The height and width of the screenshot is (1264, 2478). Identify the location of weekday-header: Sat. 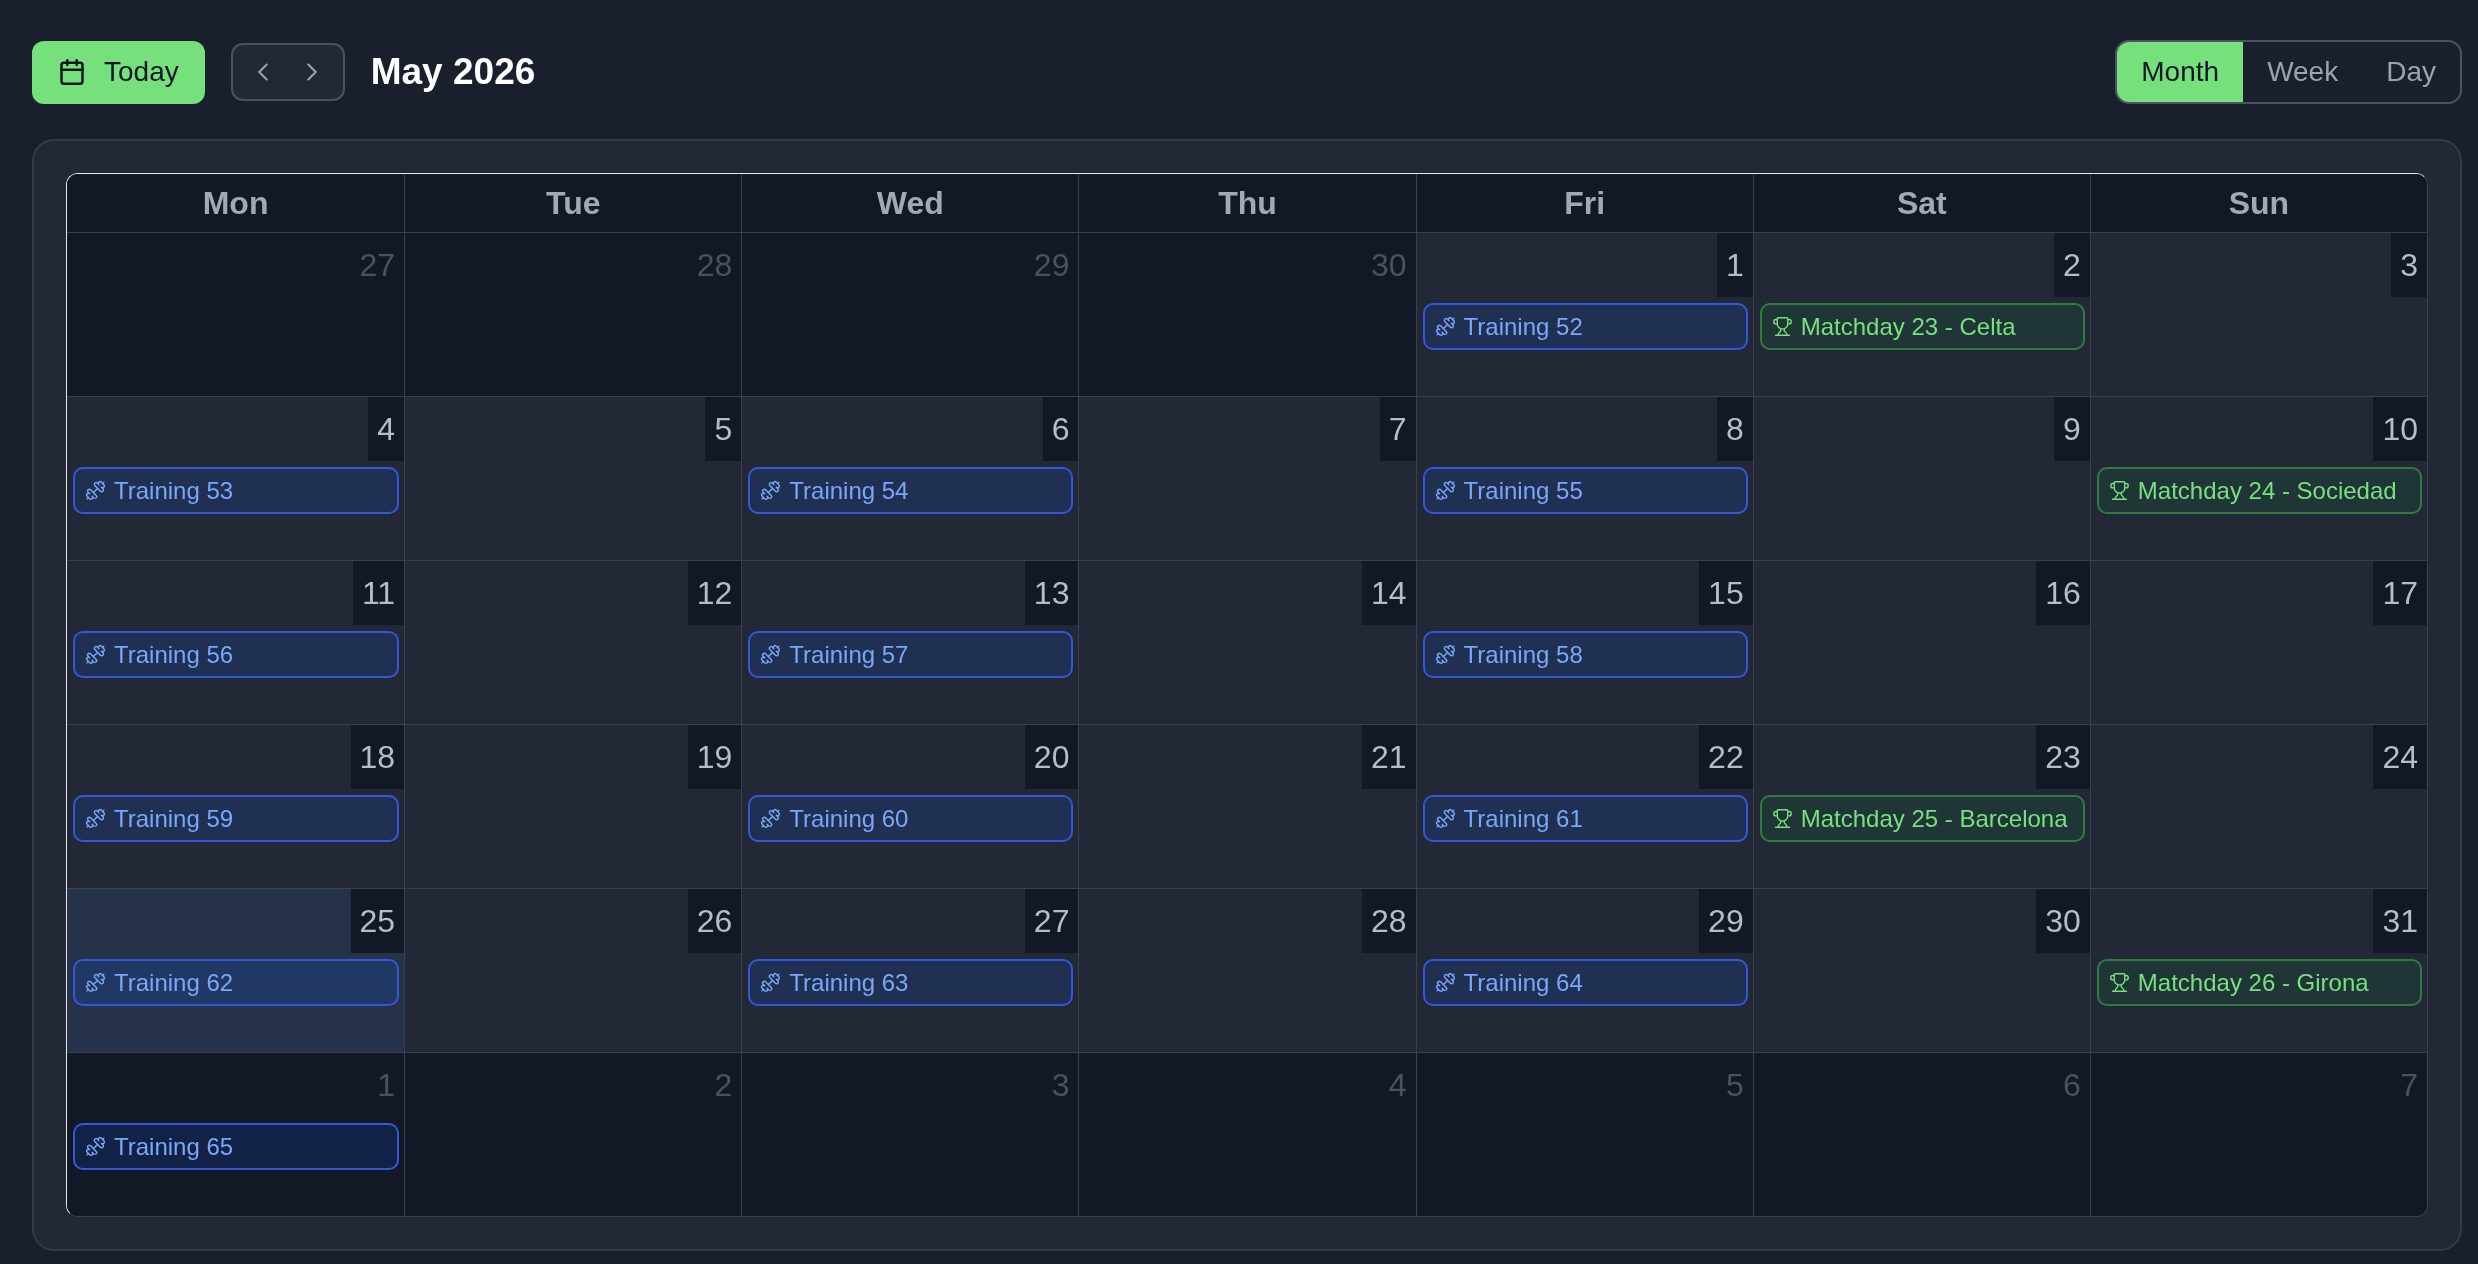
(1921, 203).